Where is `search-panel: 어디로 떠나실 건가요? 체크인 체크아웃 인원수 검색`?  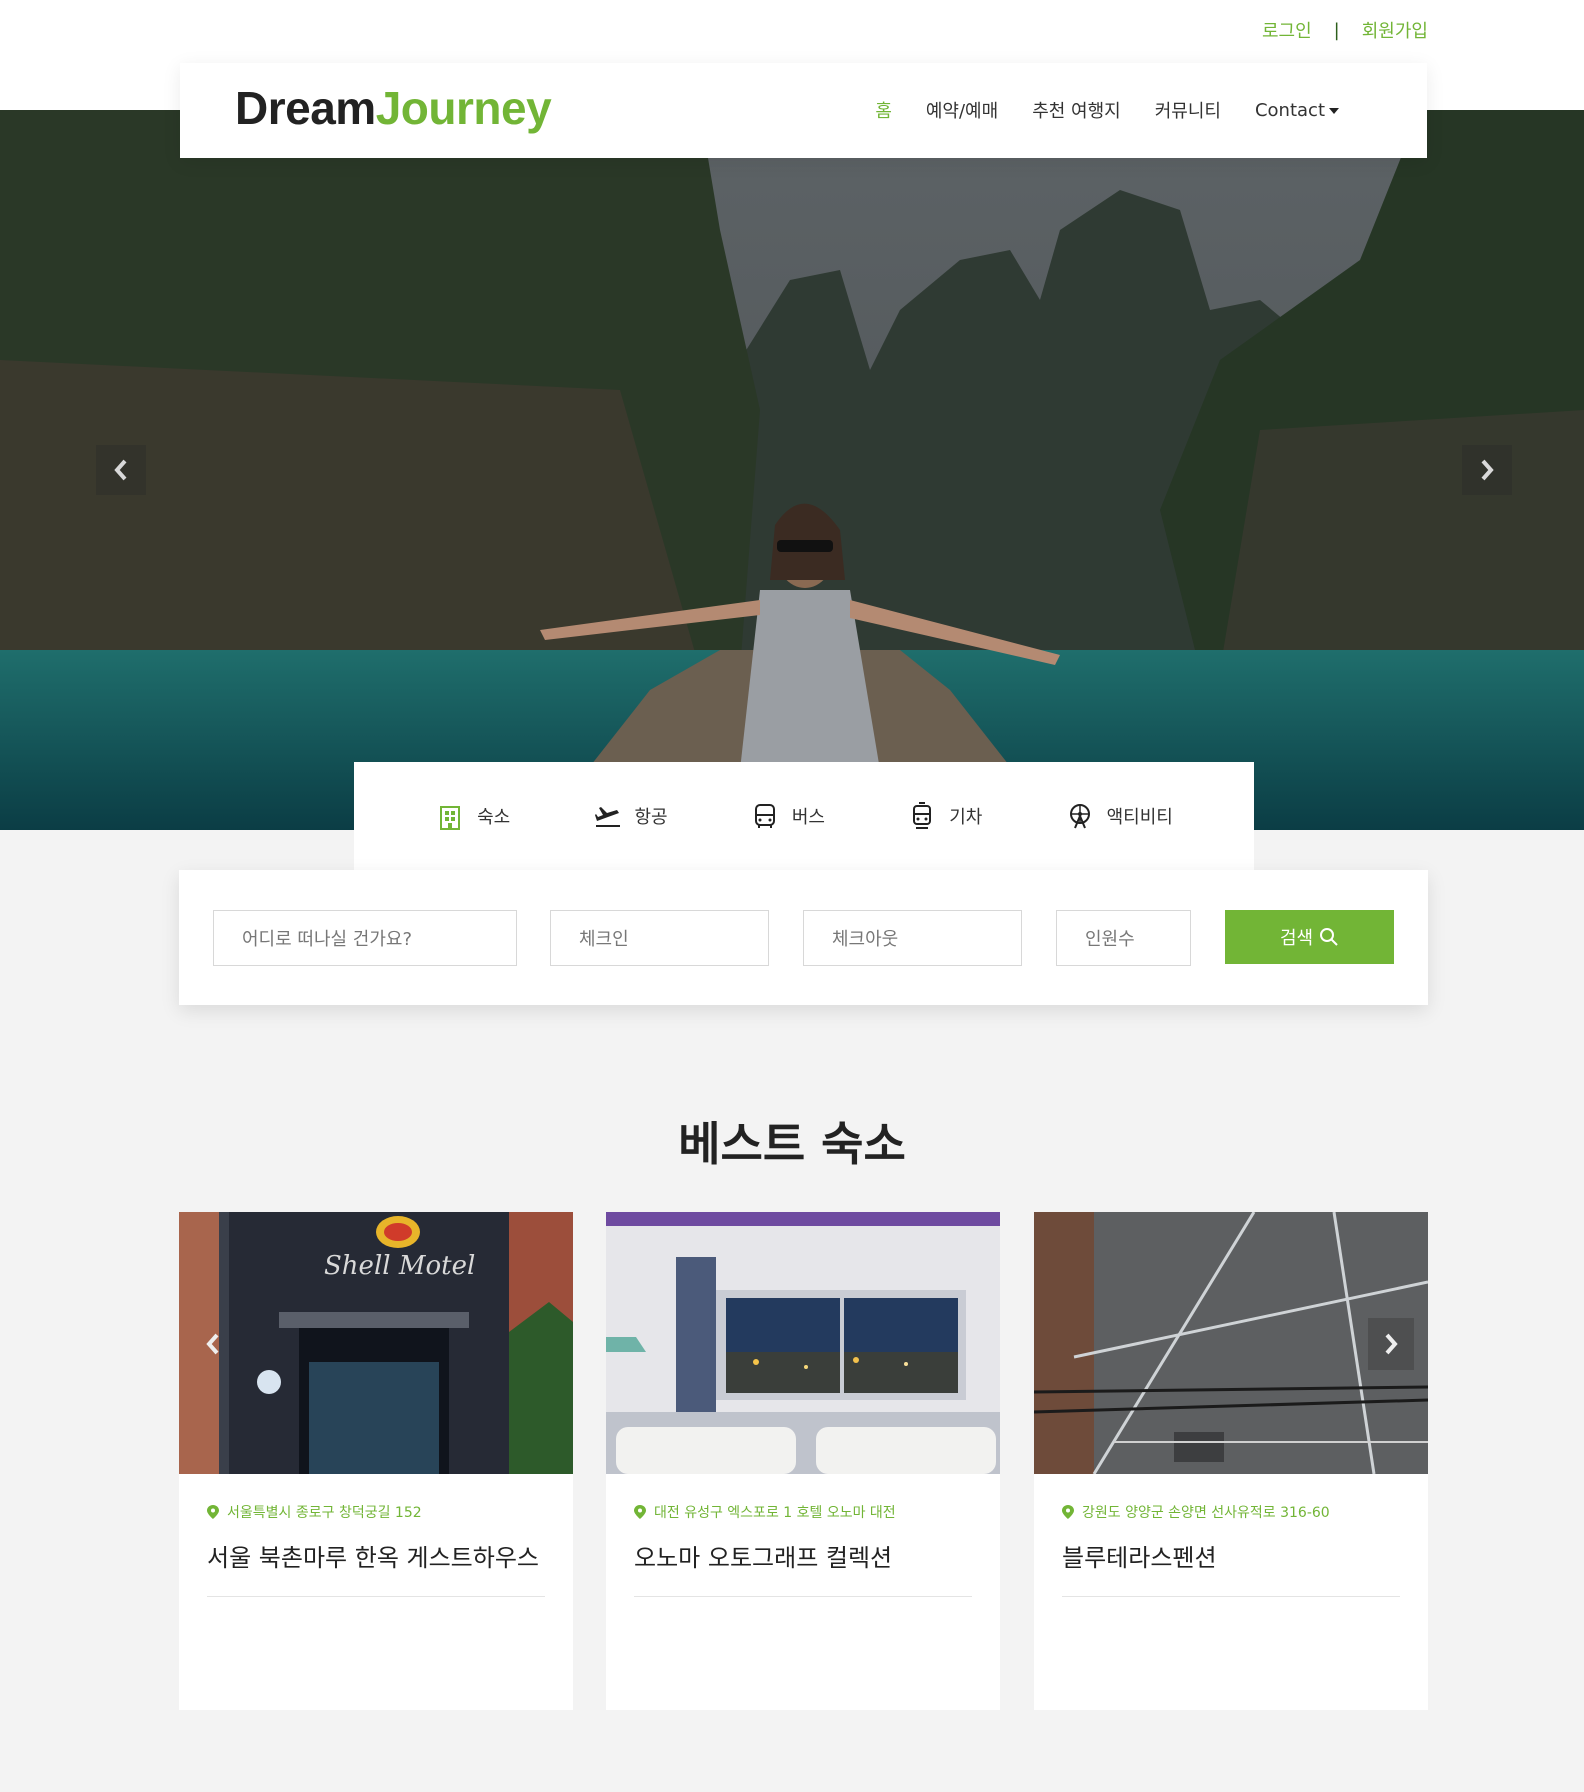 search-panel: 어디로 떠나실 건가요? 체크인 체크아웃 인원수 검색 is located at coordinates (803, 937).